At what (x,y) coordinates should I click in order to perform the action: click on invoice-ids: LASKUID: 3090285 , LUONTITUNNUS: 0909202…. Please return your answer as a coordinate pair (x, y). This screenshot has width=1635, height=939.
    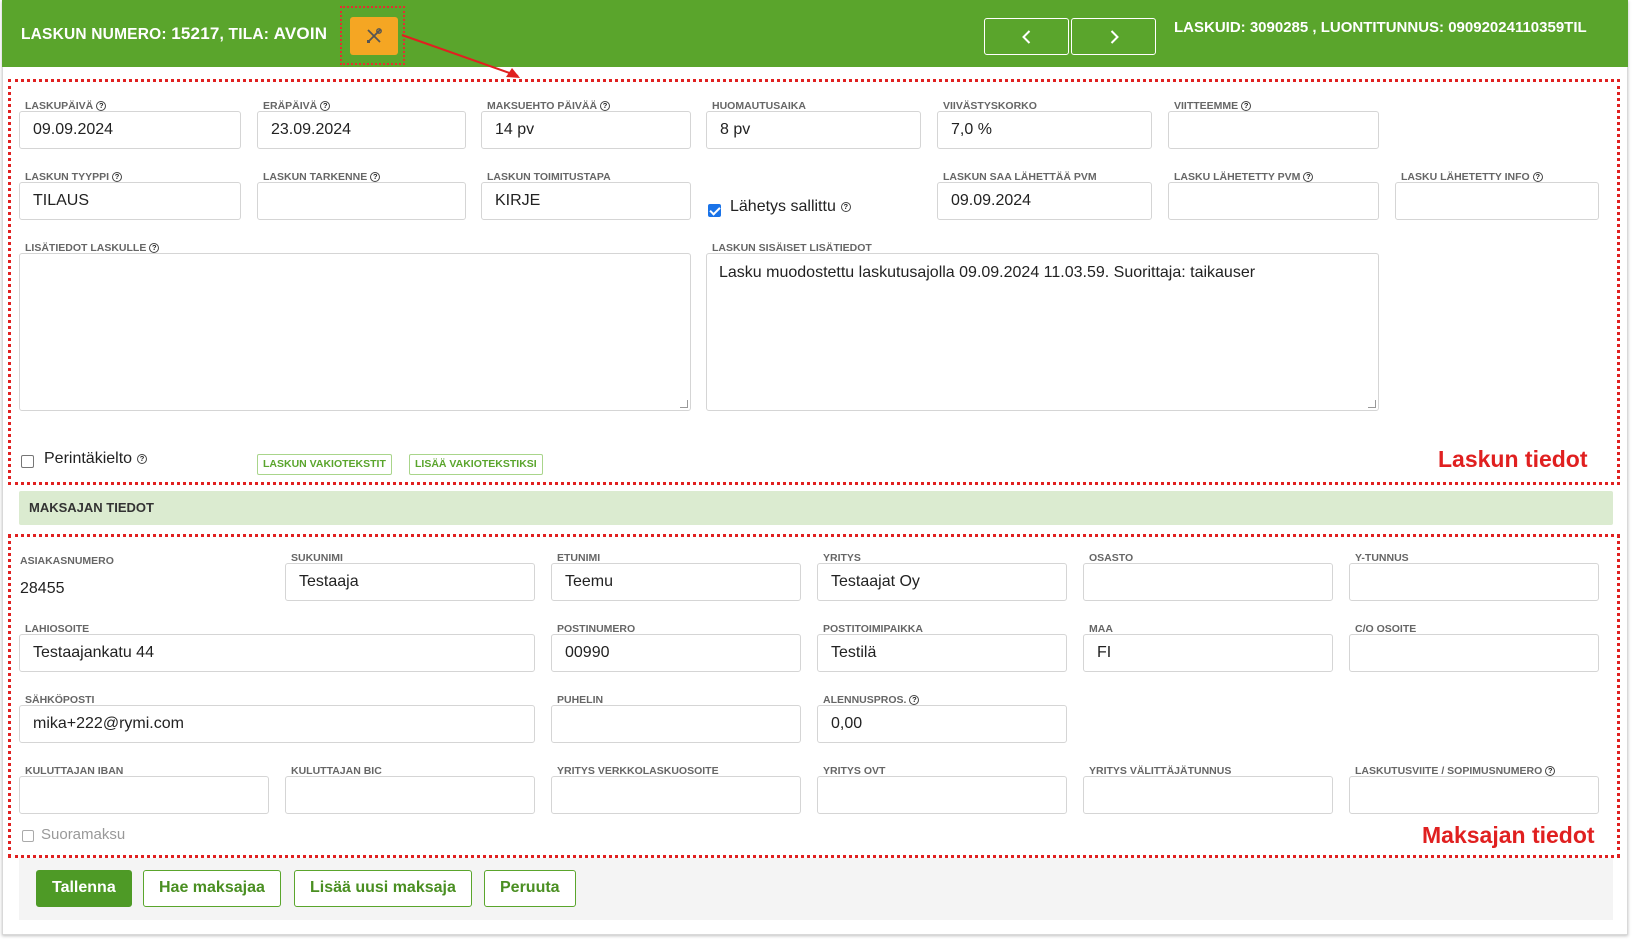
    Looking at the image, I should click on (1380, 27).